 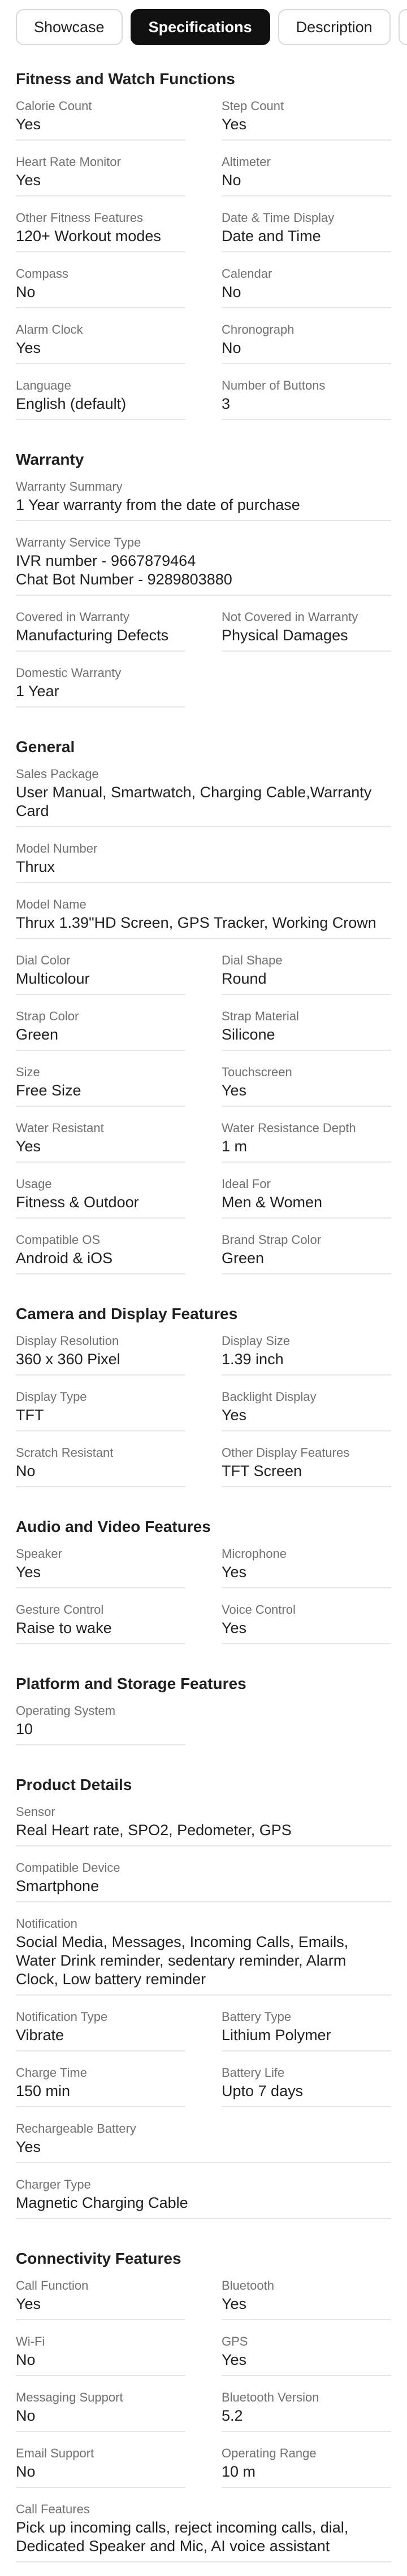 I want to click on spec-other-fitness-features: Other Fitness Features 120+ Workout modes, so click(x=100, y=231).